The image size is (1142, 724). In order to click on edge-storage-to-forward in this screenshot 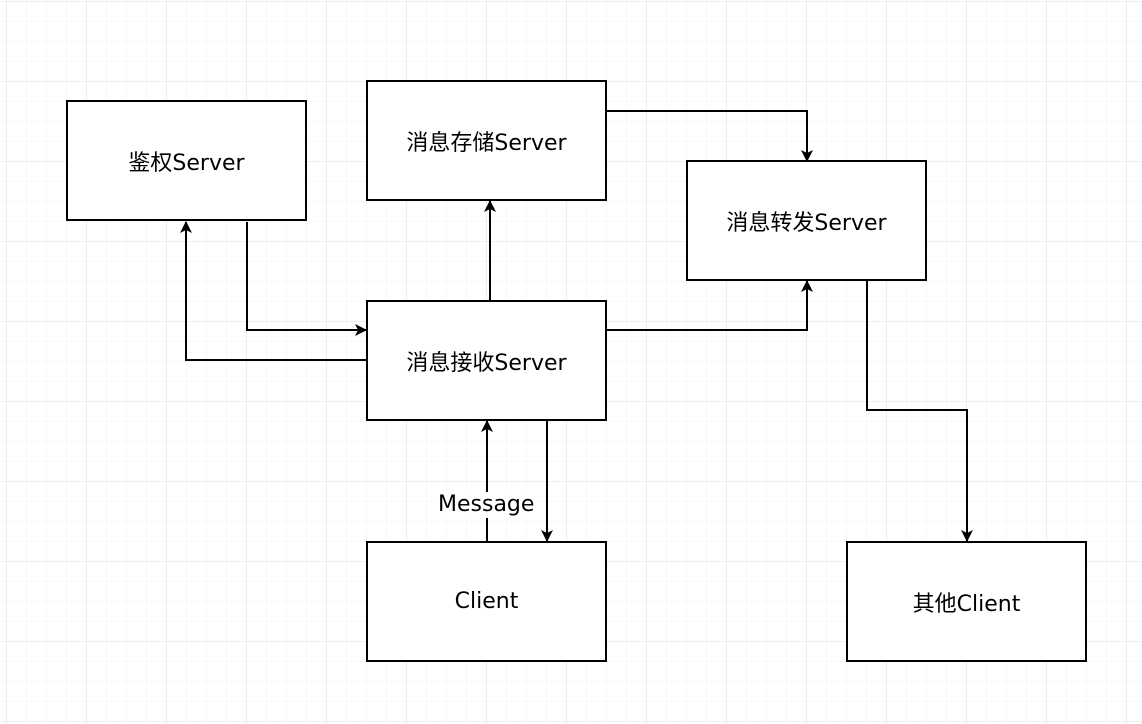, I will do `click(710, 136)`.